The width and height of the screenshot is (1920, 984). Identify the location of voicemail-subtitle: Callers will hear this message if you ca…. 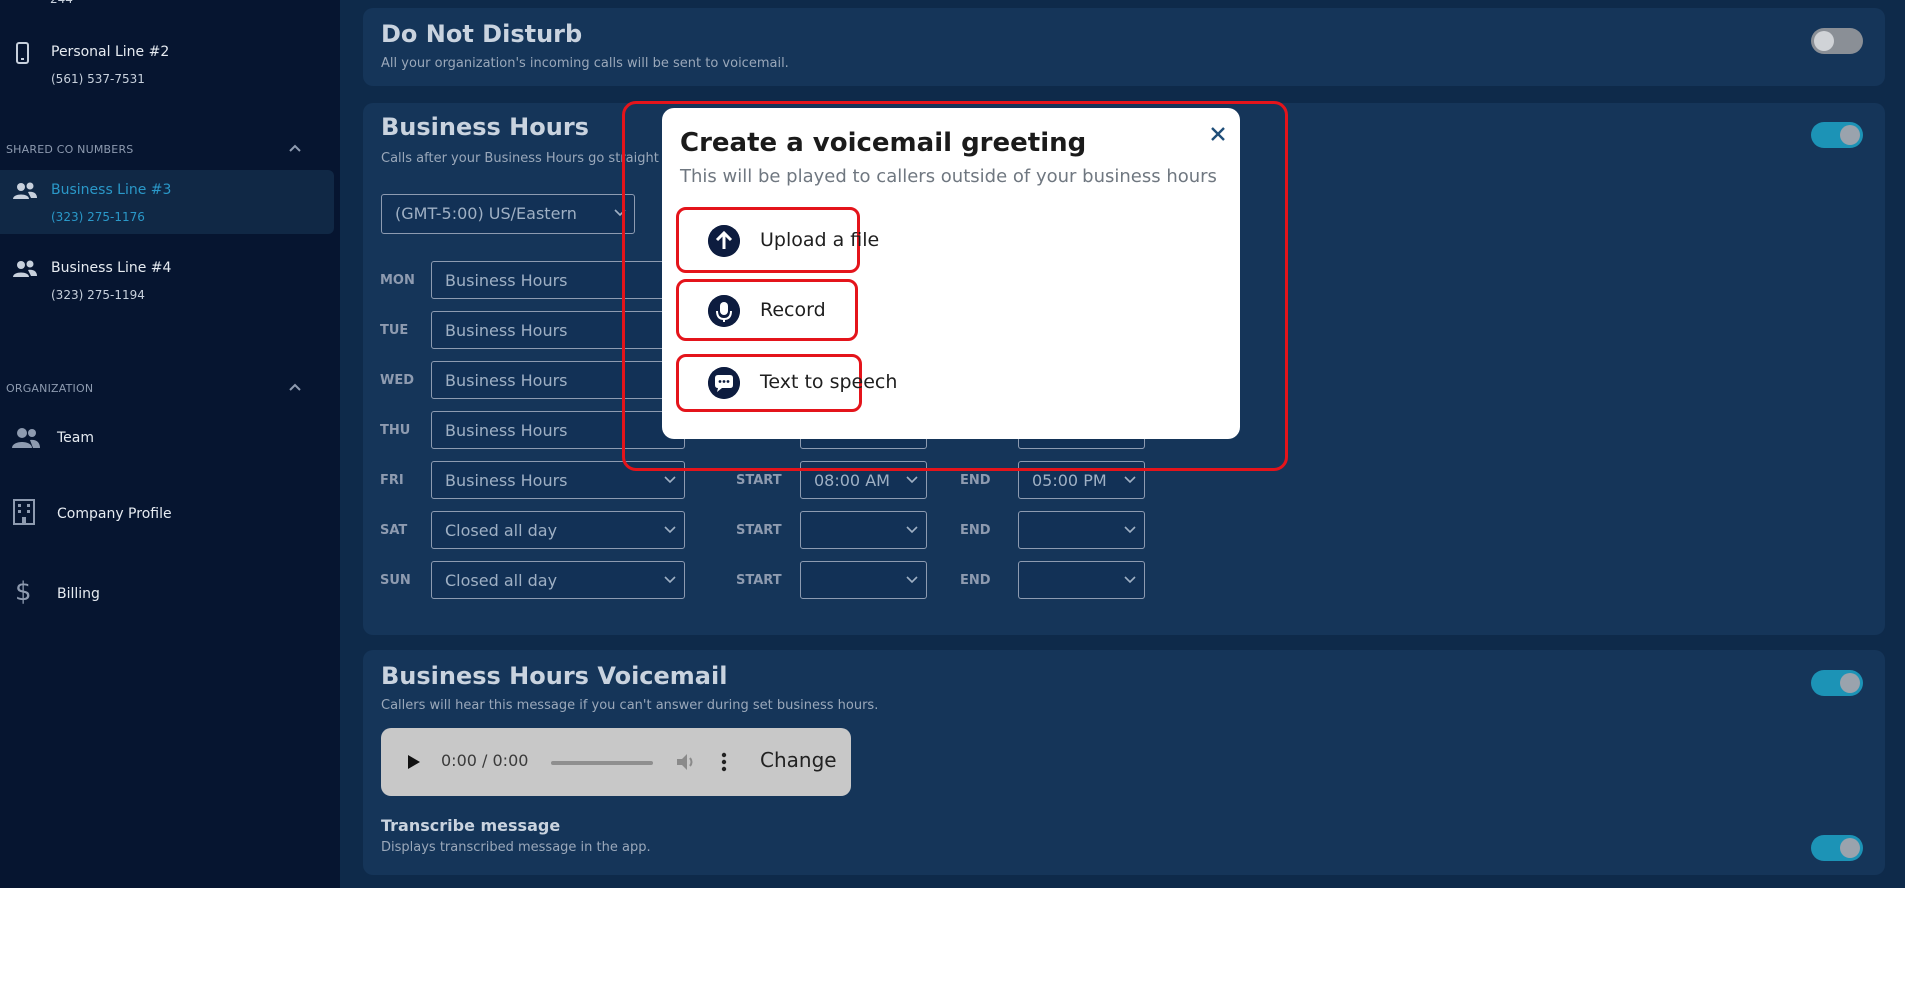
(630, 705).